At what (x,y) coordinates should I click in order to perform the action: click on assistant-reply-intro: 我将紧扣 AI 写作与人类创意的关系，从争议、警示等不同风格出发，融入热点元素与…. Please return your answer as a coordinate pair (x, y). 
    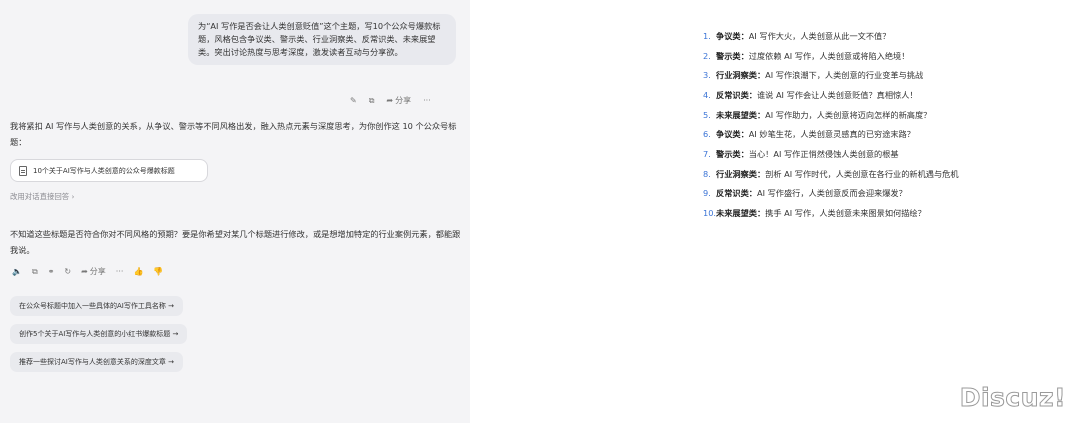
    Looking at the image, I should click on (233, 134).